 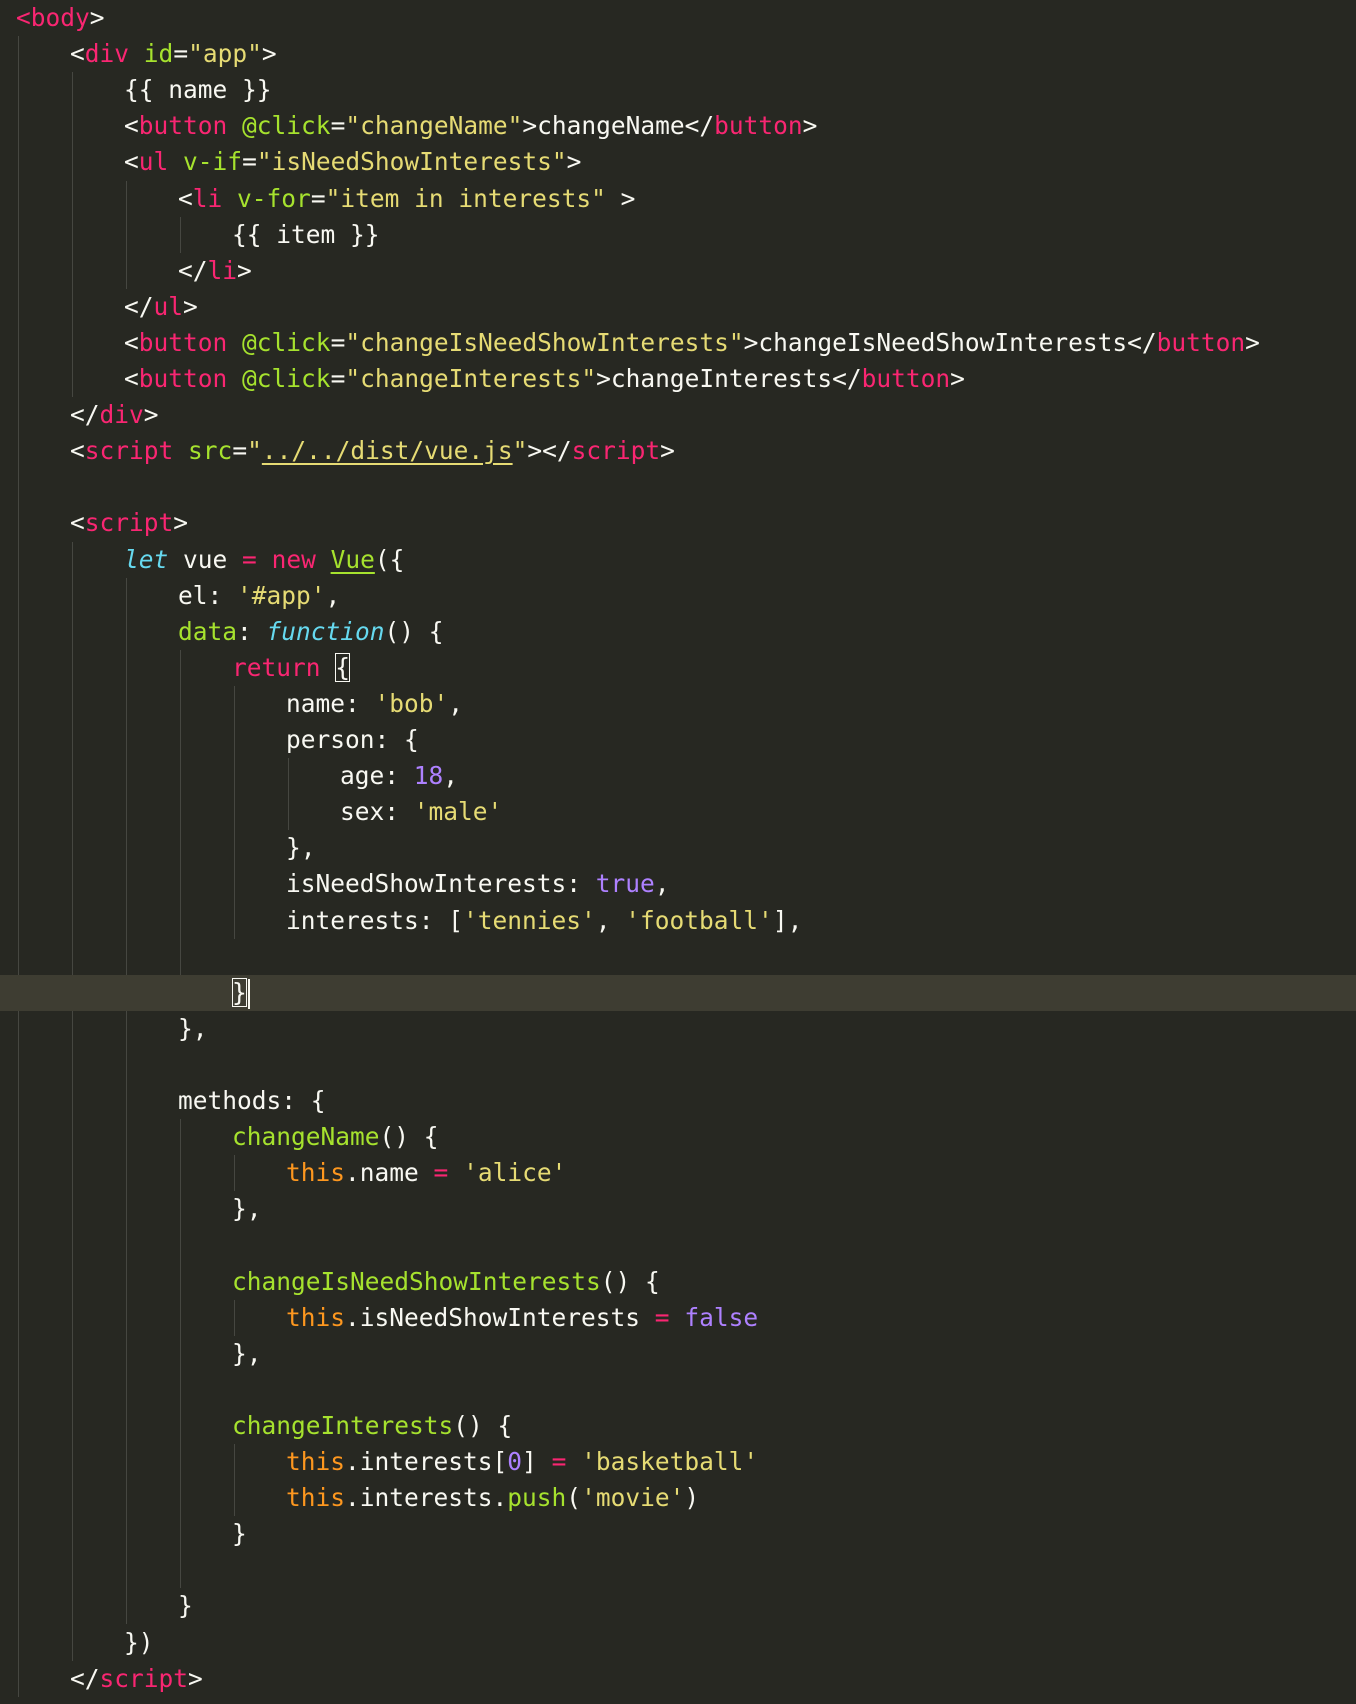 I want to click on code-token: true, so click(x=625, y=884).